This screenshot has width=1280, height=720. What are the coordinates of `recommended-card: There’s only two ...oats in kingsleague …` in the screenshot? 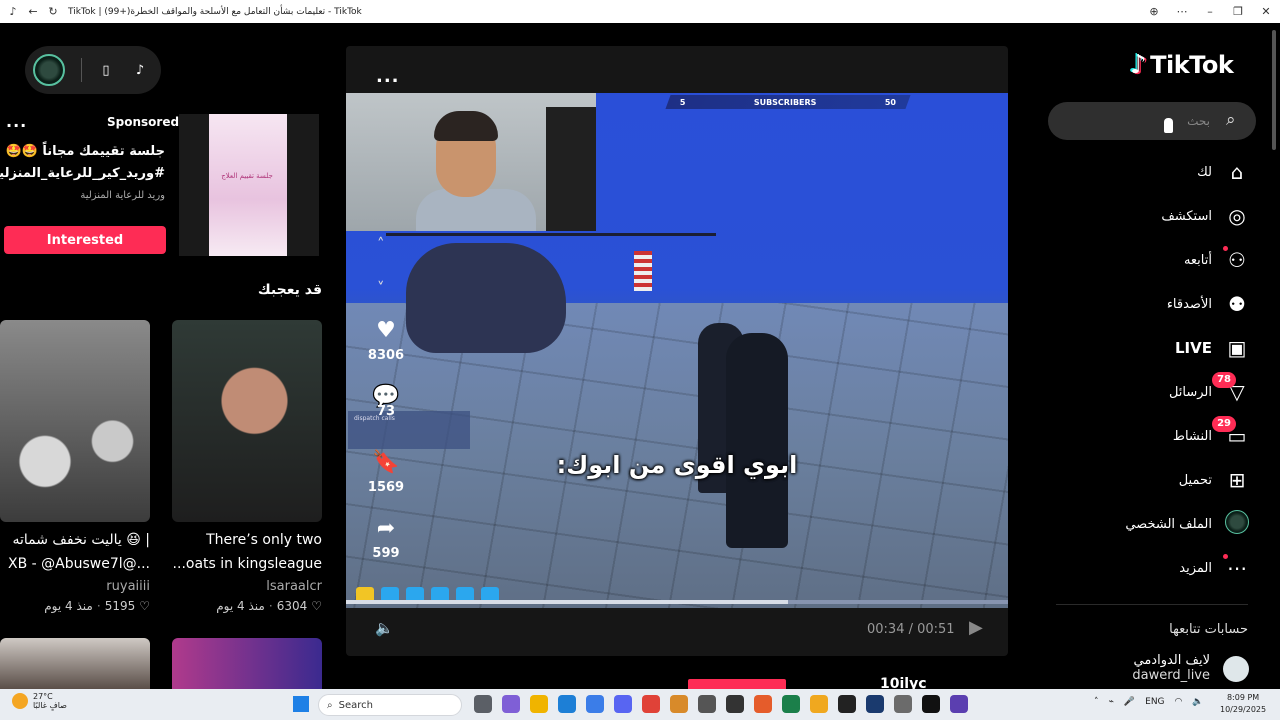 It's located at (247, 466).